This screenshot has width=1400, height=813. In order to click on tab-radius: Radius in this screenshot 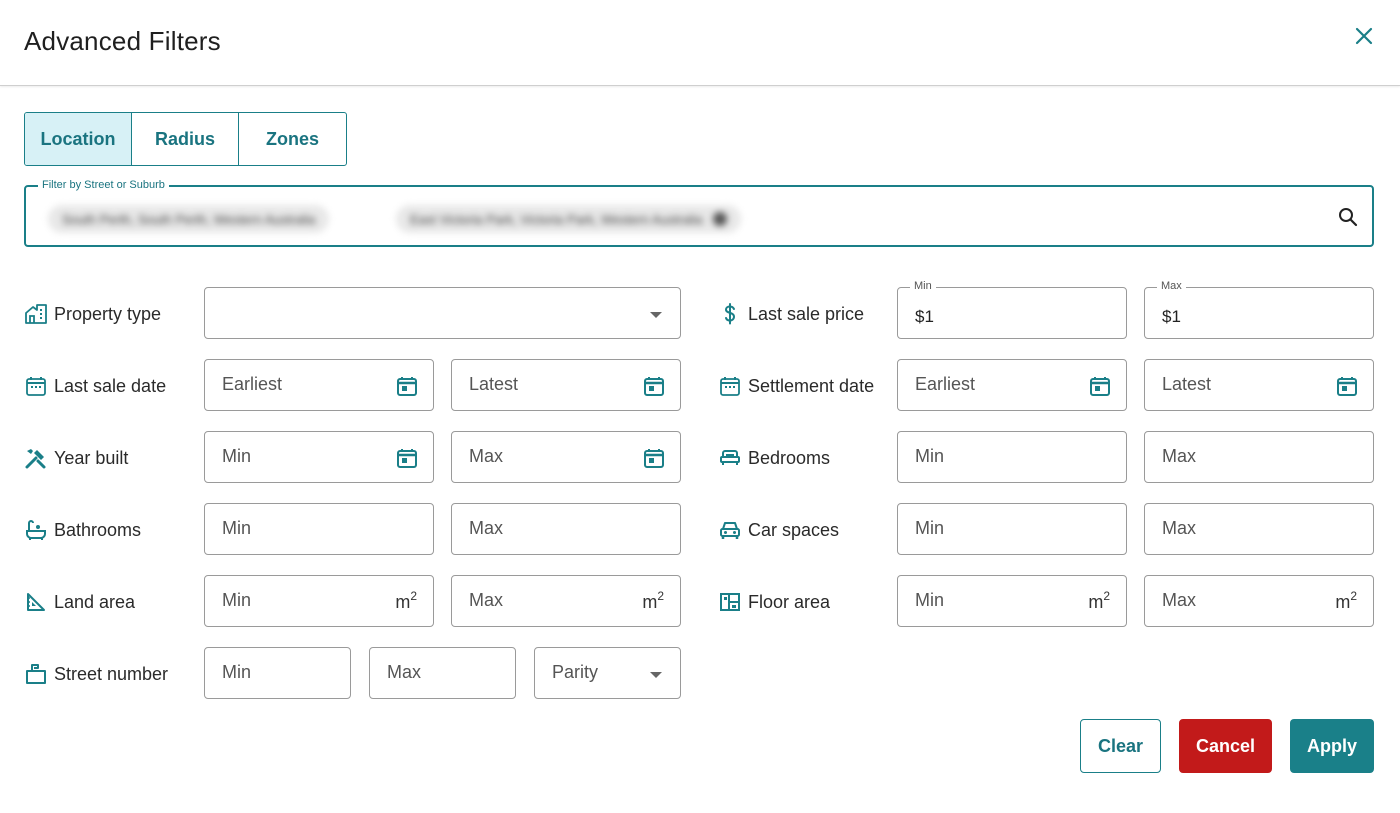, I will do `click(185, 139)`.